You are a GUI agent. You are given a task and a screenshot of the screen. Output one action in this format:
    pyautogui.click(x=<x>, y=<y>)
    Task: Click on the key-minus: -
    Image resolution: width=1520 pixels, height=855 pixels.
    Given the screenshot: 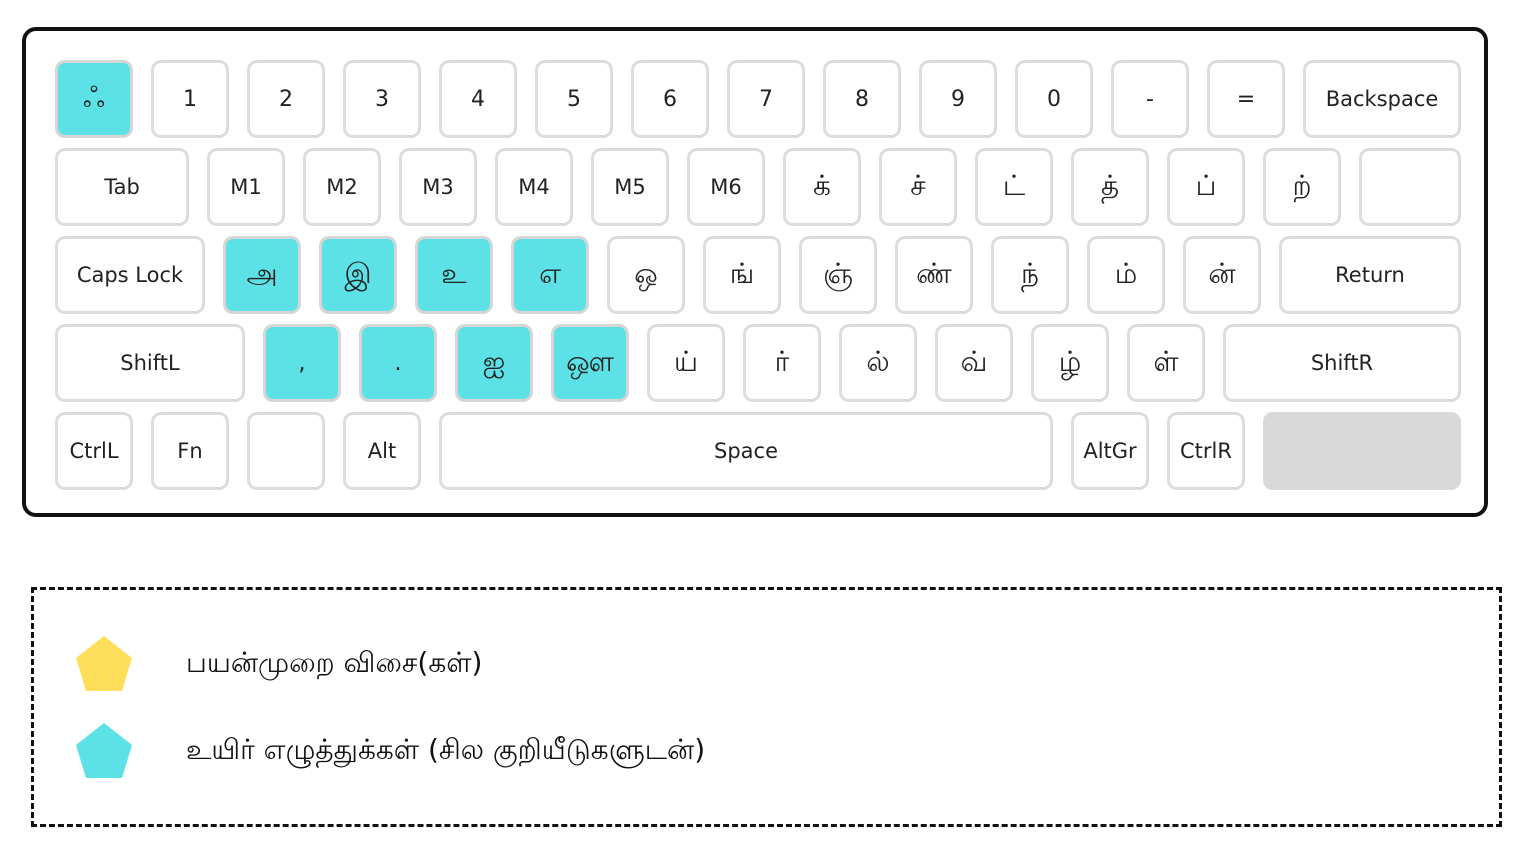 What is the action you would take?
    pyautogui.click(x=1150, y=99)
    